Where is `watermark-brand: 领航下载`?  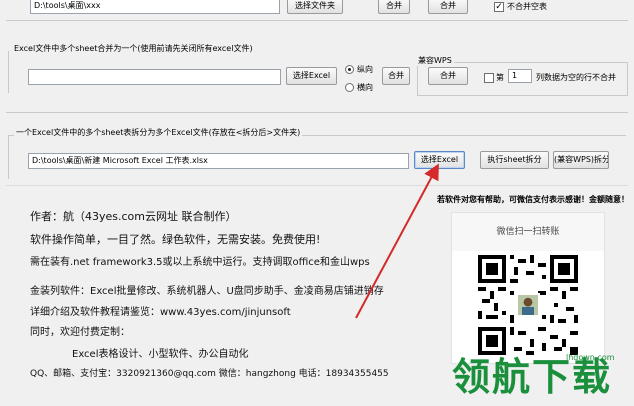 watermark-brand: 领航下载 is located at coordinates (532, 377).